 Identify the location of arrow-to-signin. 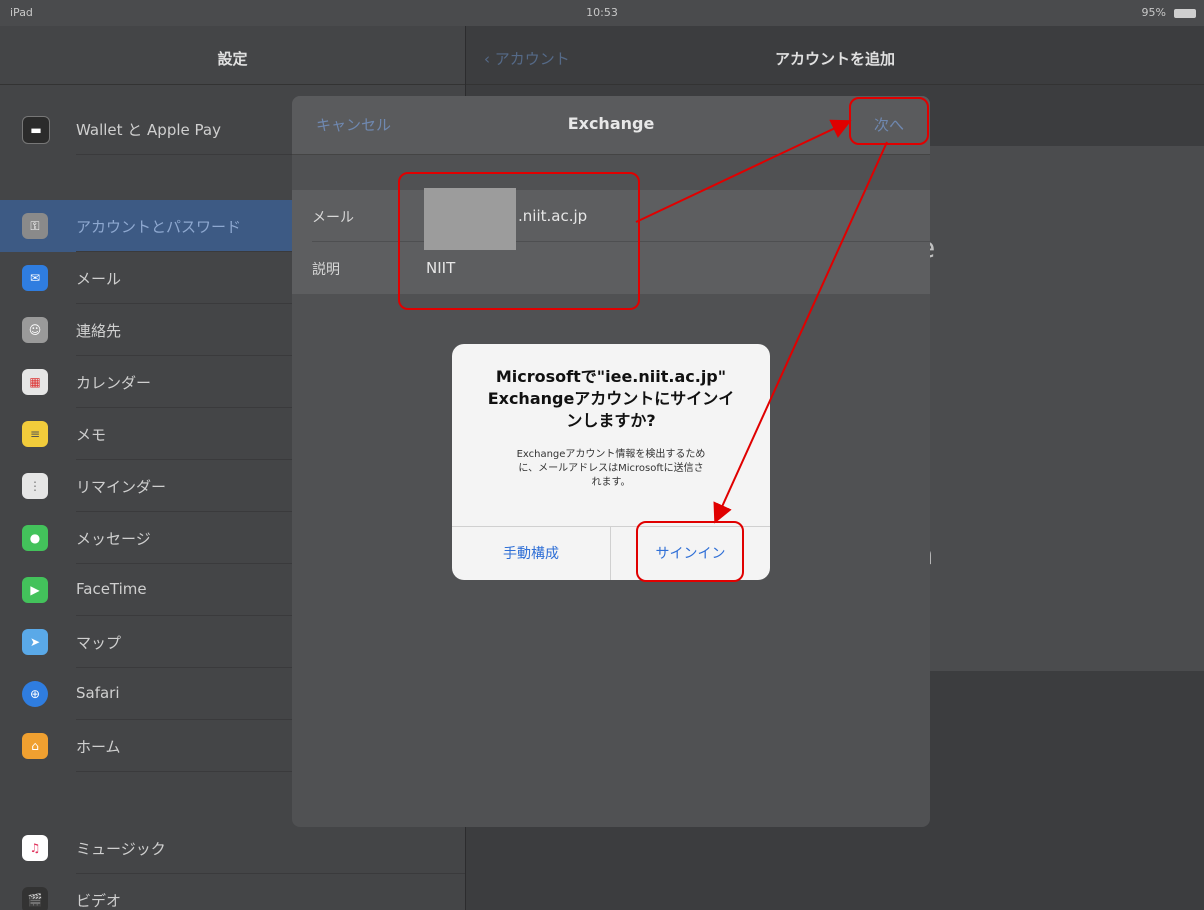
(800, 332).